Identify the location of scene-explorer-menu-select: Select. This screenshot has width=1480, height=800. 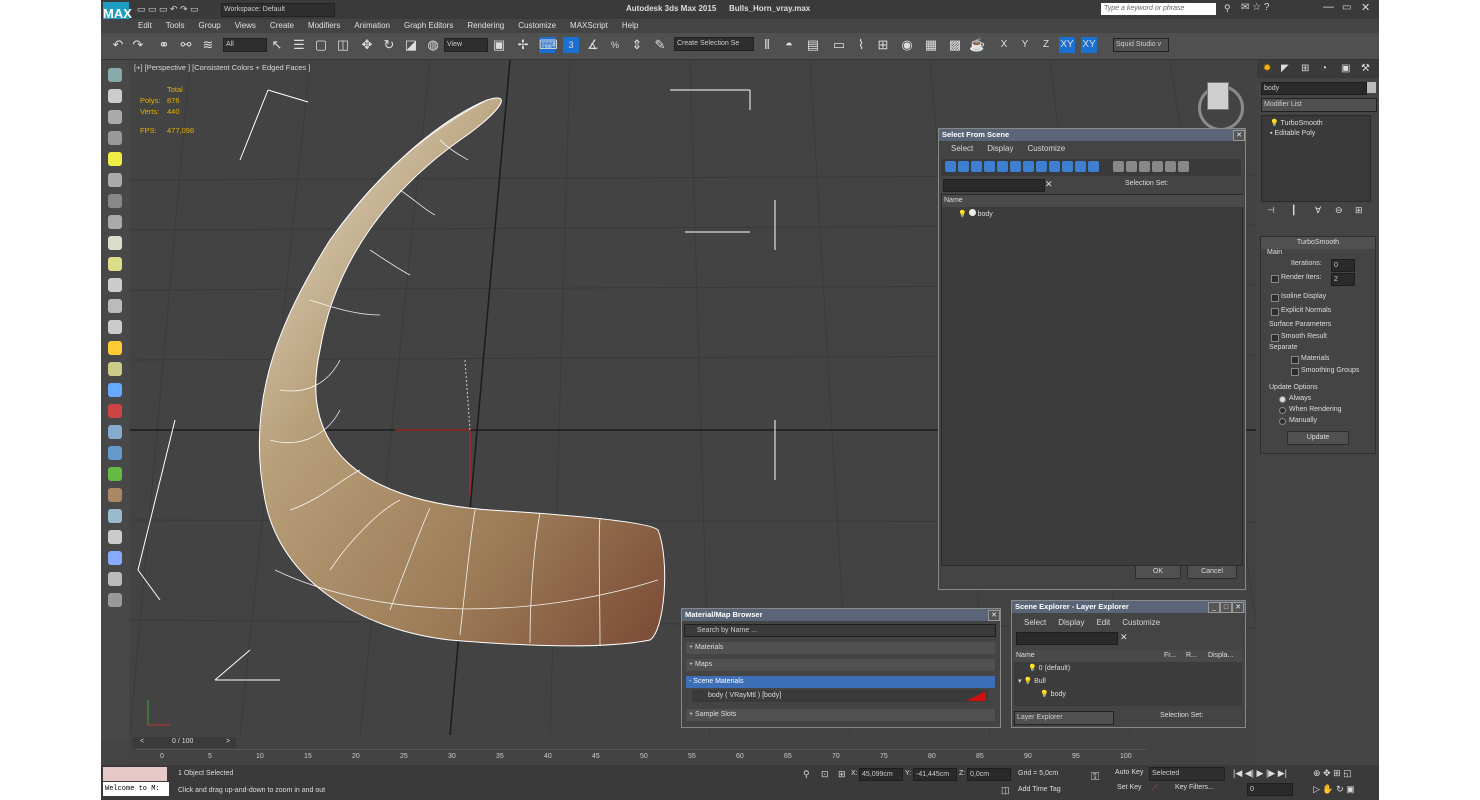
(1035, 622).